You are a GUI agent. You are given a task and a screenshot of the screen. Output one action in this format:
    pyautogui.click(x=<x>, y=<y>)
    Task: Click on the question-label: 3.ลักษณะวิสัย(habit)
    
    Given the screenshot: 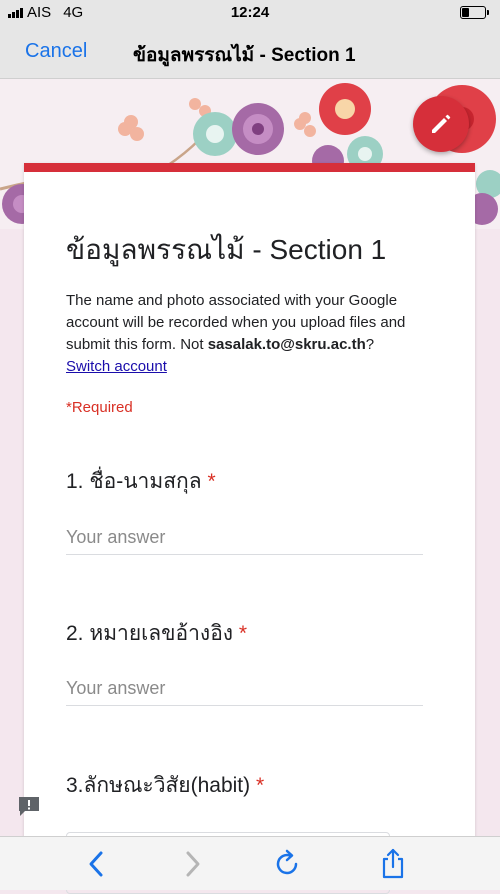 What is the action you would take?
    pyautogui.click(x=158, y=785)
    